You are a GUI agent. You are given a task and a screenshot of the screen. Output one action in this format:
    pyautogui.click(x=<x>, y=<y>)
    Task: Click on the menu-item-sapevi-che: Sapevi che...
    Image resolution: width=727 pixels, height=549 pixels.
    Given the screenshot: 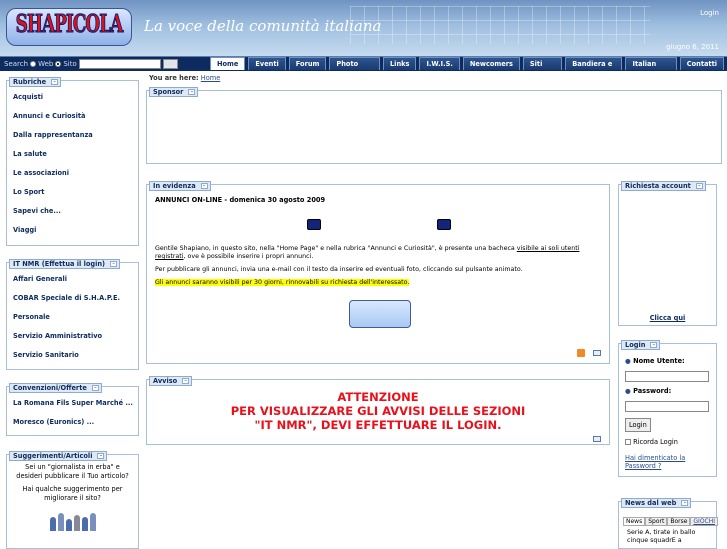 What is the action you would take?
    pyautogui.click(x=72, y=211)
    